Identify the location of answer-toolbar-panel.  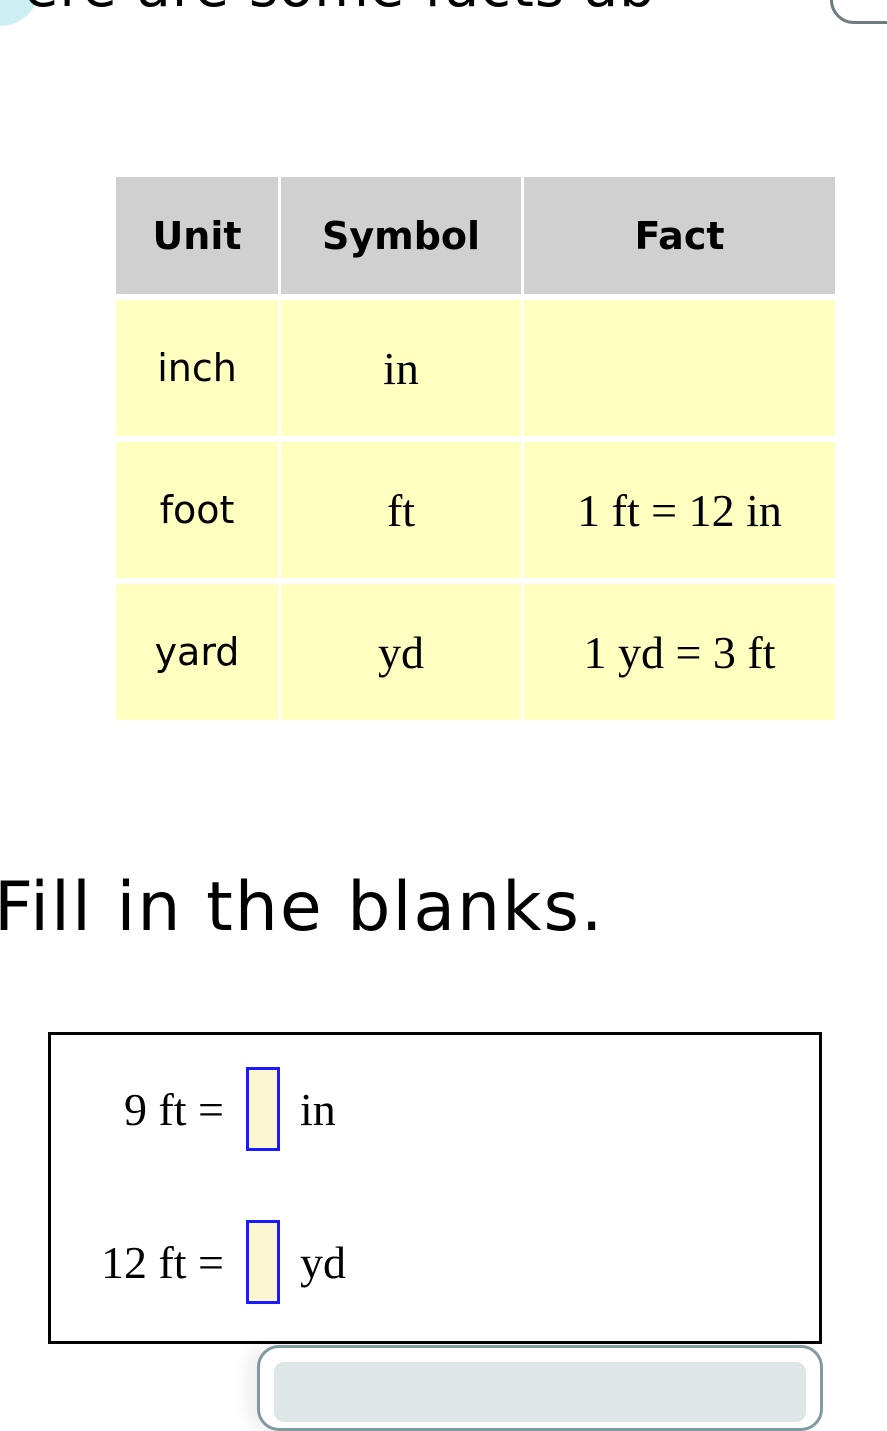
(540, 1388).